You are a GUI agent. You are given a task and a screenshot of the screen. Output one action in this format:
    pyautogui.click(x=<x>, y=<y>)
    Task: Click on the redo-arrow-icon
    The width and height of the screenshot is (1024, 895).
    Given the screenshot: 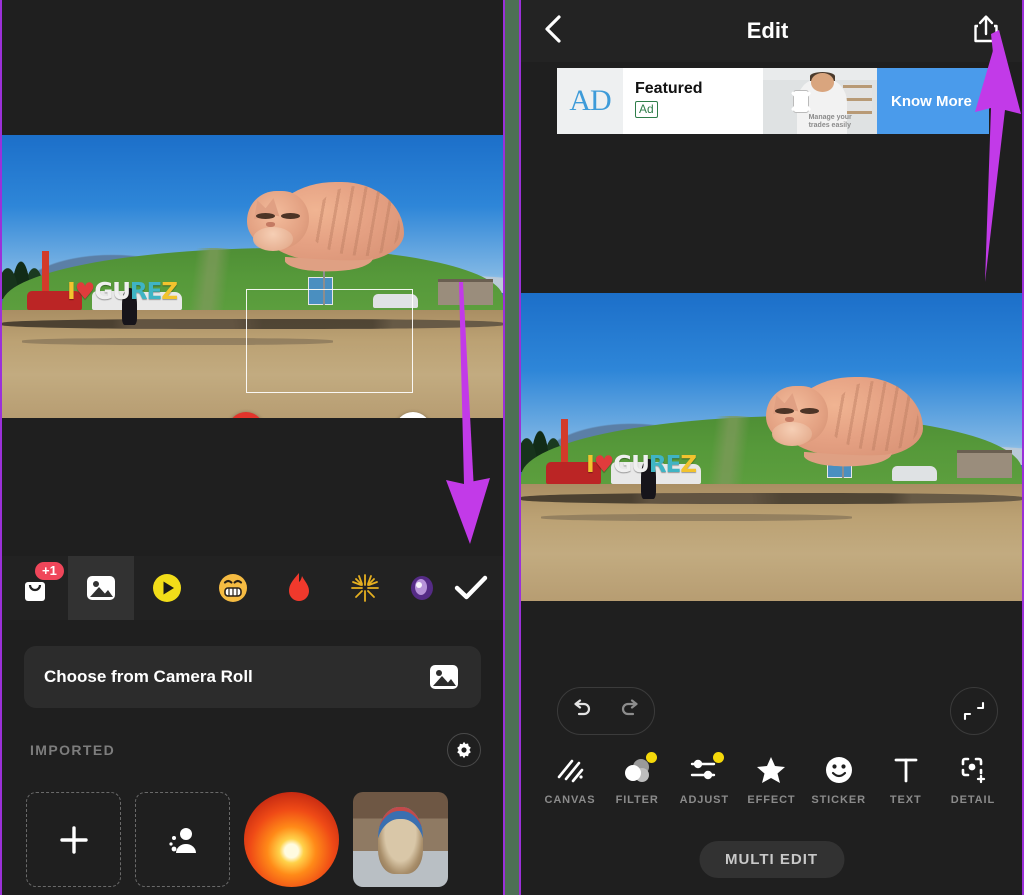 What is the action you would take?
    pyautogui.click(x=629, y=706)
    